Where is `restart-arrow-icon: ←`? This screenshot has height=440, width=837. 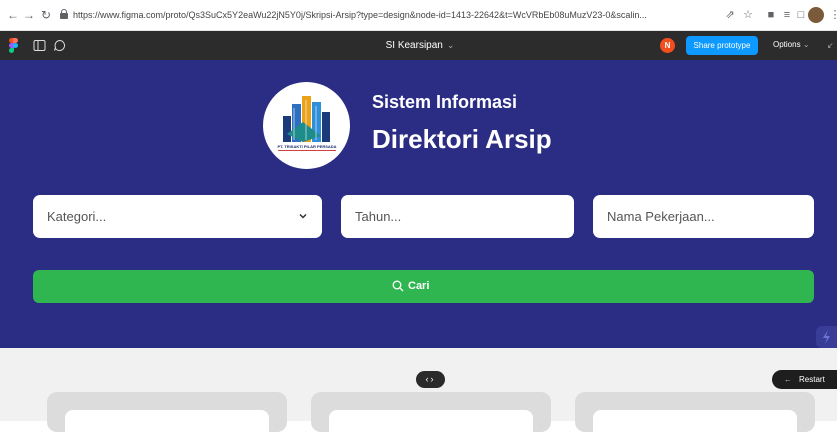
restart-arrow-icon: ← is located at coordinates (788, 379).